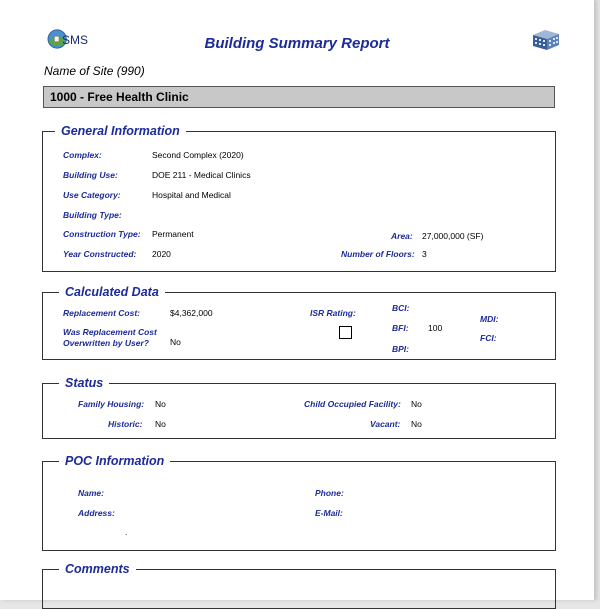 This screenshot has height=609, width=600. I want to click on general-info-heading: General Information, so click(120, 131).